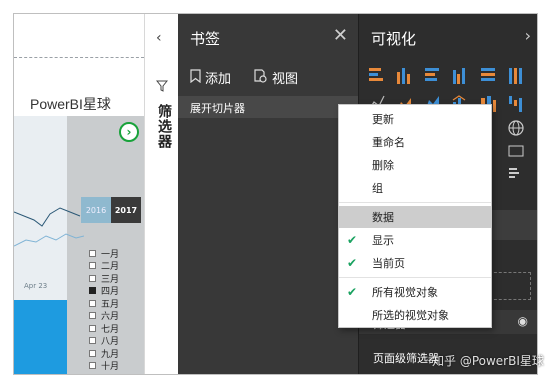 The height and width of the screenshot is (388, 551). What do you see at coordinates (383, 240) in the screenshot?
I see `menu-item-label: 显示` at bounding box center [383, 240].